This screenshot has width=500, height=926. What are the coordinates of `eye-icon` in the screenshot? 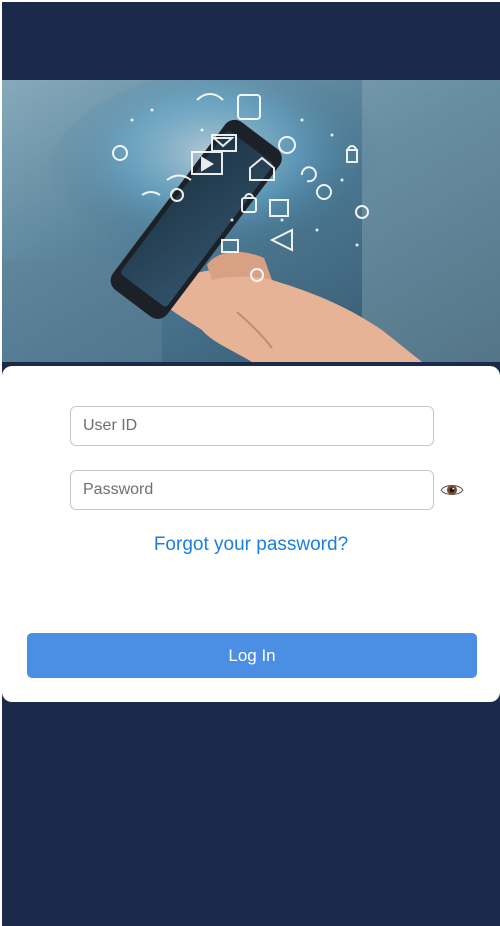 It's located at (452, 490).